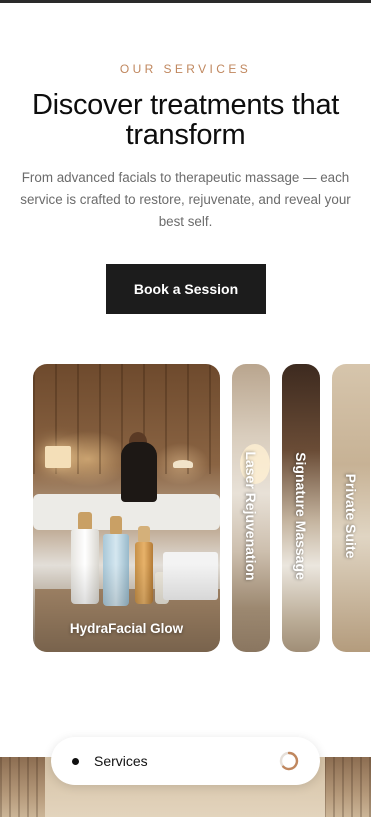 This screenshot has width=371, height=817. I want to click on service-card-massage: Signature Massage, so click(301, 508).